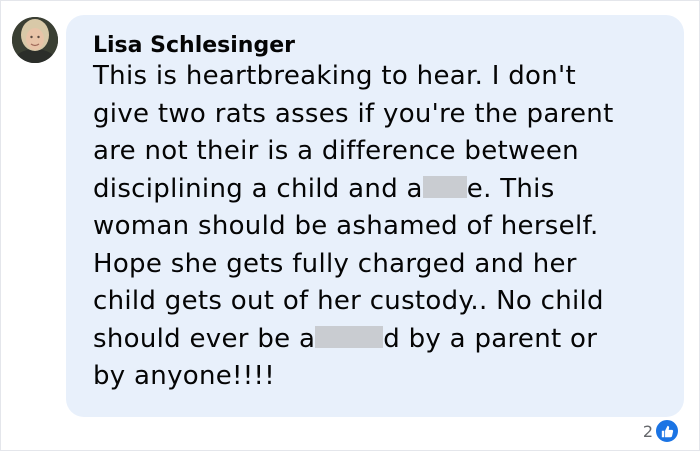 The image size is (700, 451). Describe the element at coordinates (353, 113) in the screenshot. I see `comment-line: give two rats asses if you're the parent` at that location.